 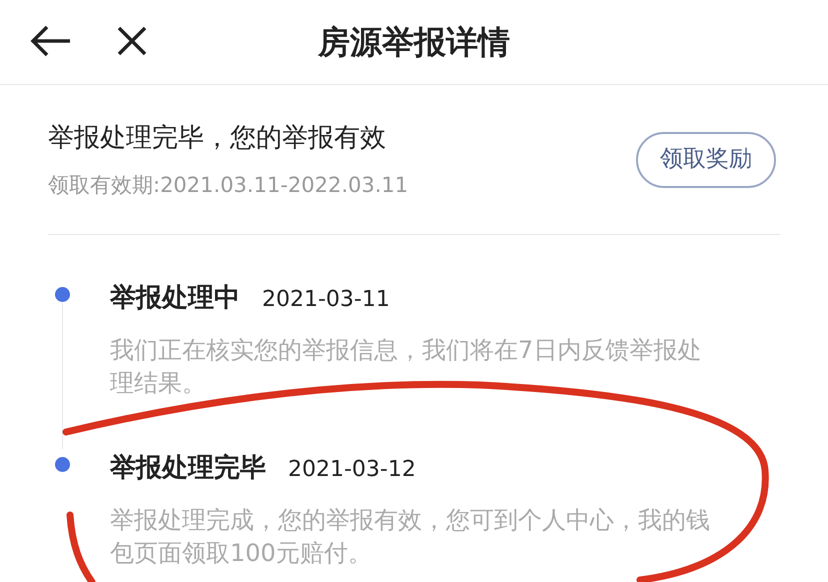 What do you see at coordinates (706, 160) in the screenshot?
I see `claim-reward-button: 领取奖励` at bounding box center [706, 160].